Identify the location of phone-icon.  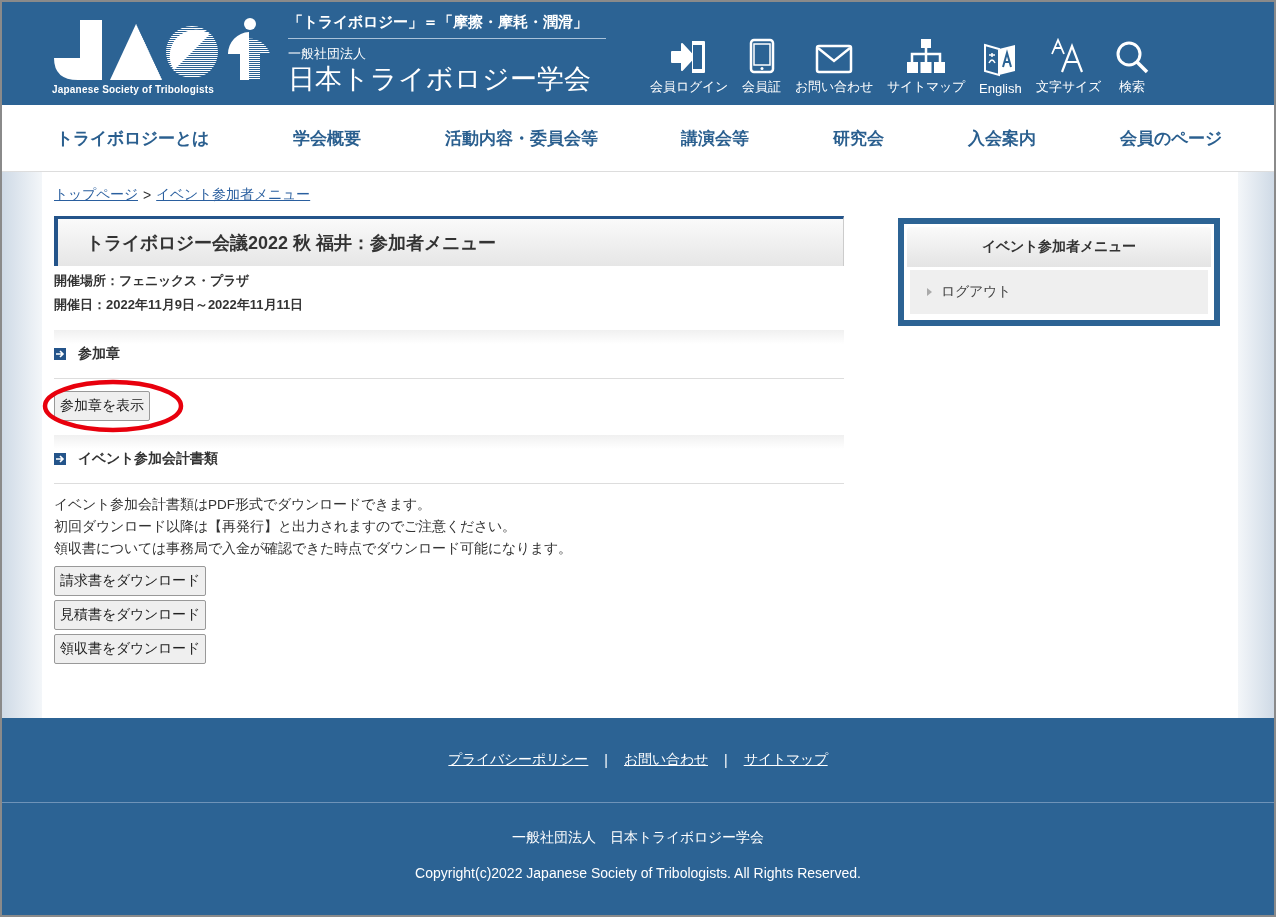
(761, 55).